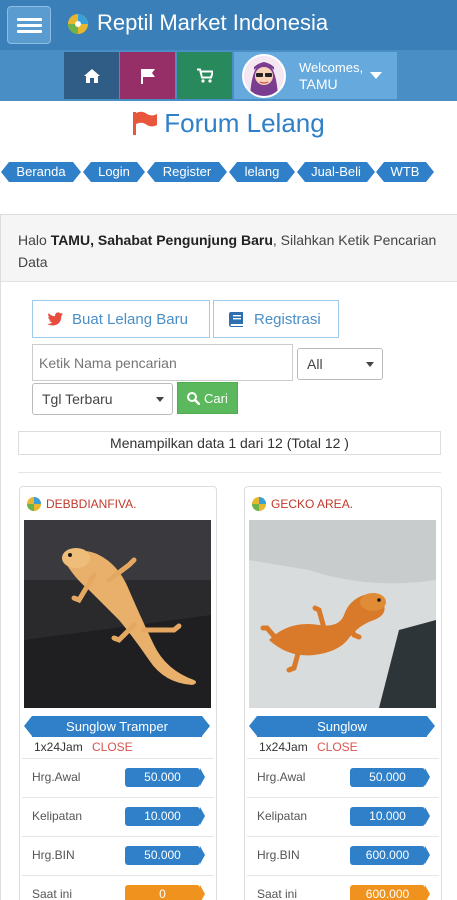 This screenshot has height=900, width=457. Describe the element at coordinates (187, 172) in the screenshot. I see `breadcrumb-register: Register` at that location.